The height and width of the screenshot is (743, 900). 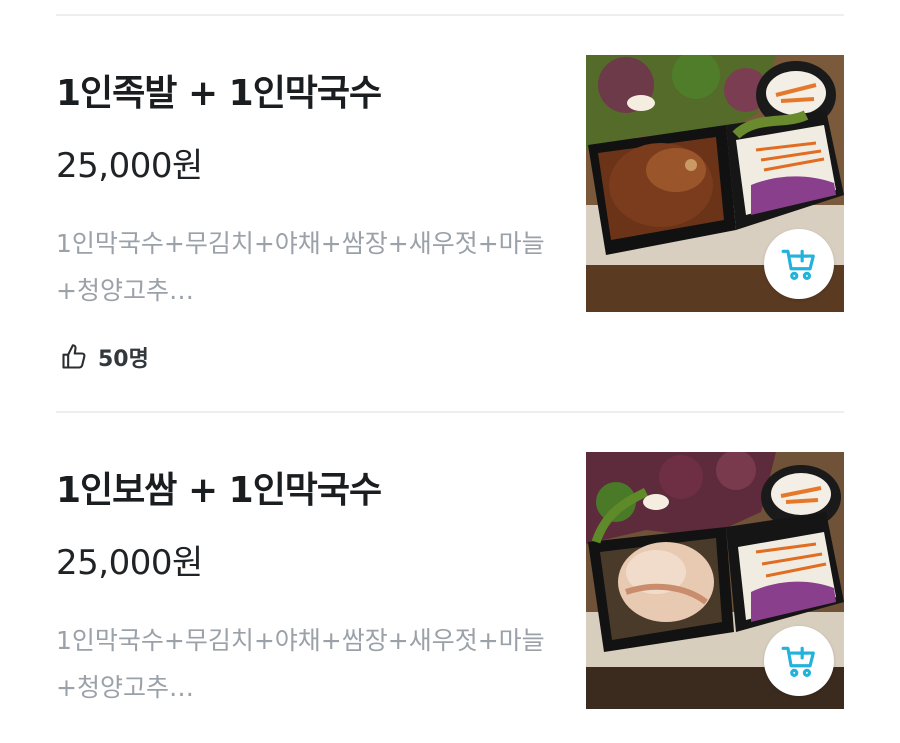 I want to click on like-count: 50명, so click(x=104, y=357).